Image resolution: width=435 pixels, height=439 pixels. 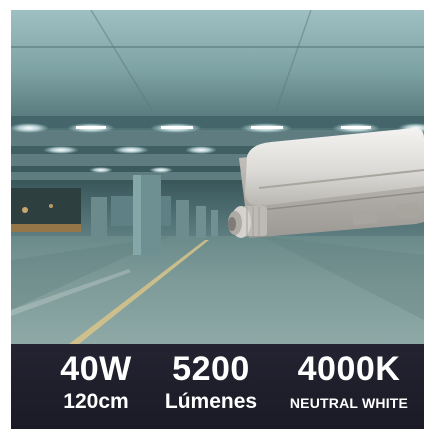 What do you see at coordinates (349, 369) in the screenshot?
I see `color-temperature-value: 4000K` at bounding box center [349, 369].